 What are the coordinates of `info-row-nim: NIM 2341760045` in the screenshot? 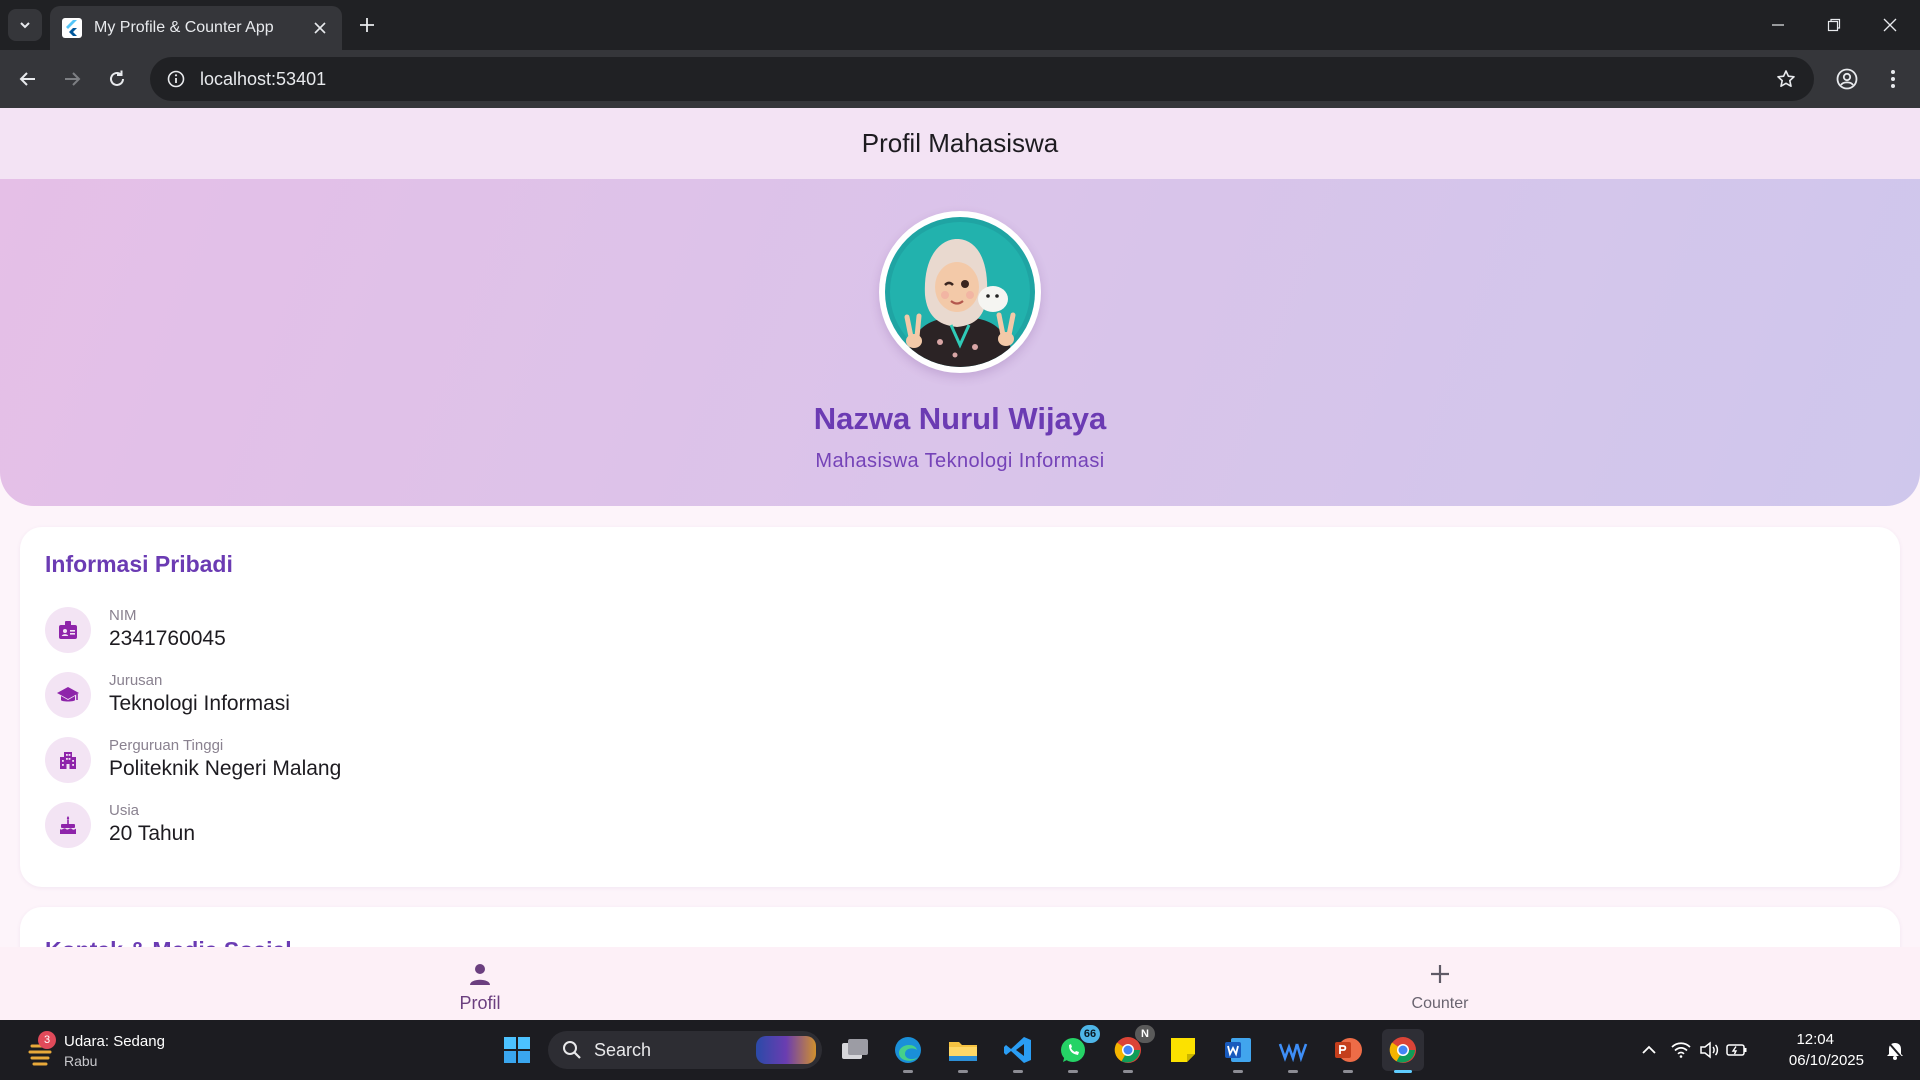 It's located at (445, 630).